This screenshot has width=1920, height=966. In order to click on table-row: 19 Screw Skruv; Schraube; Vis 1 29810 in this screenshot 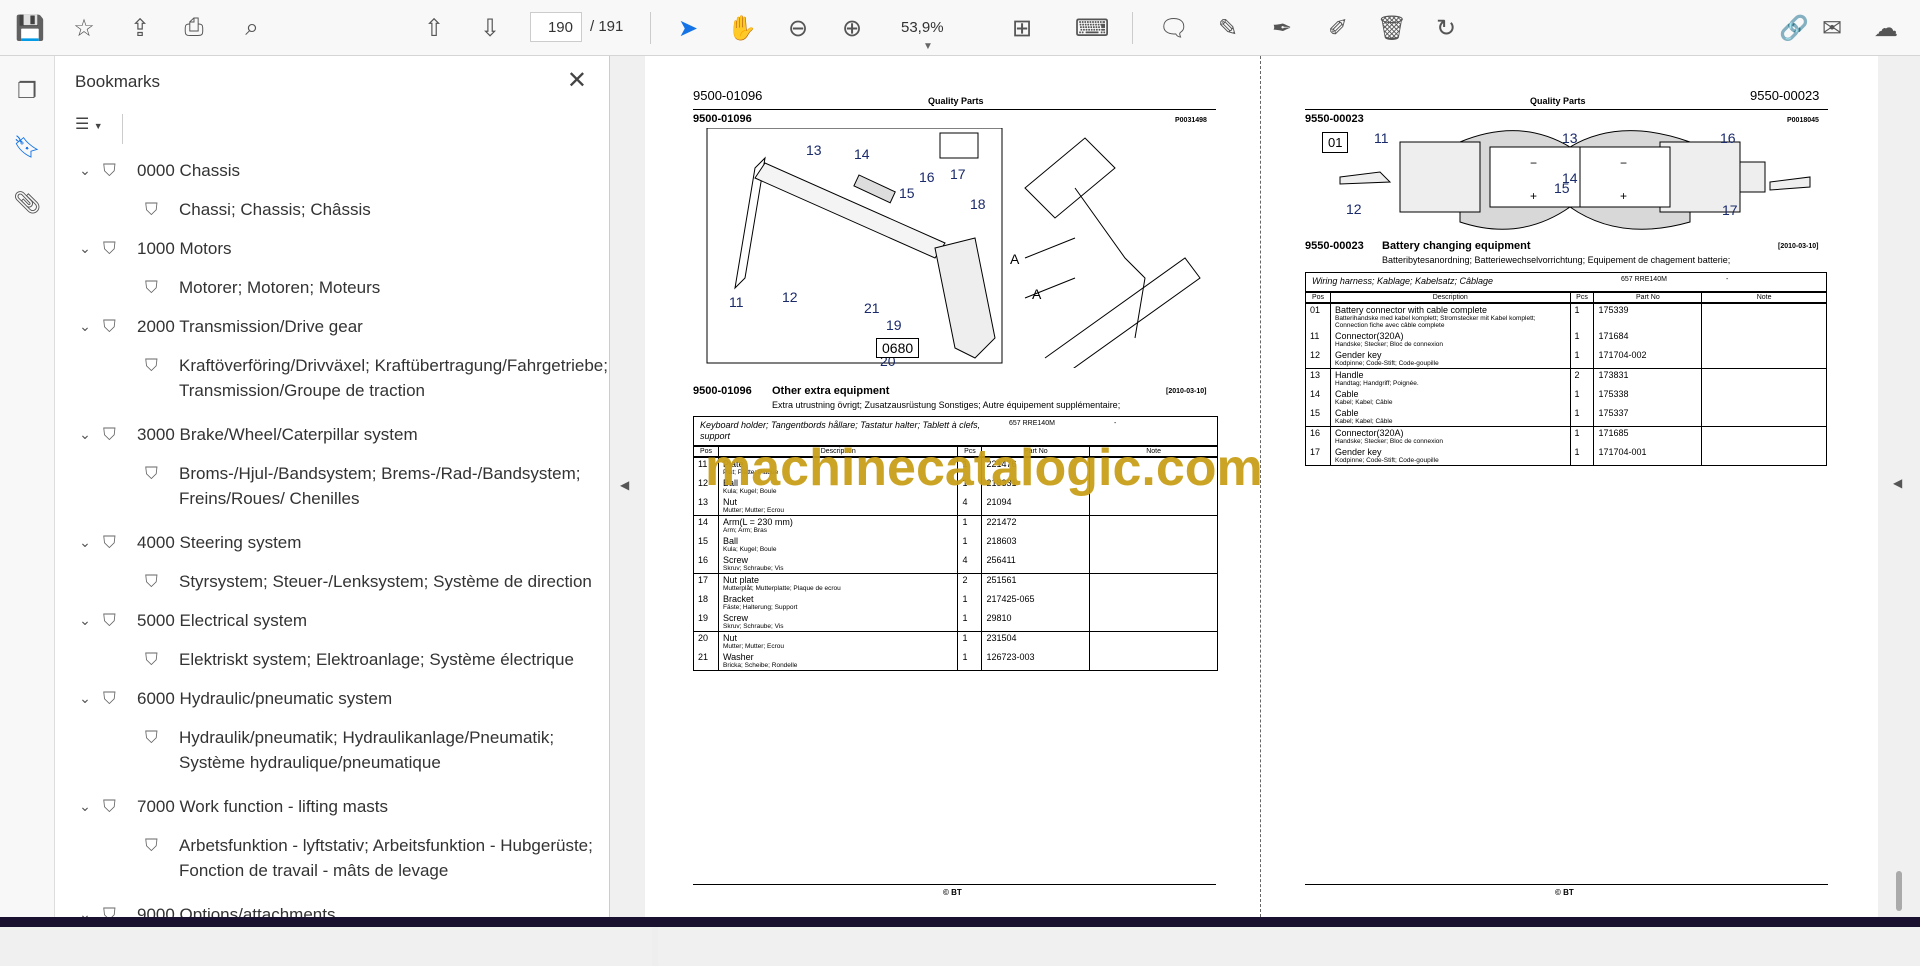, I will do `click(955, 622)`.